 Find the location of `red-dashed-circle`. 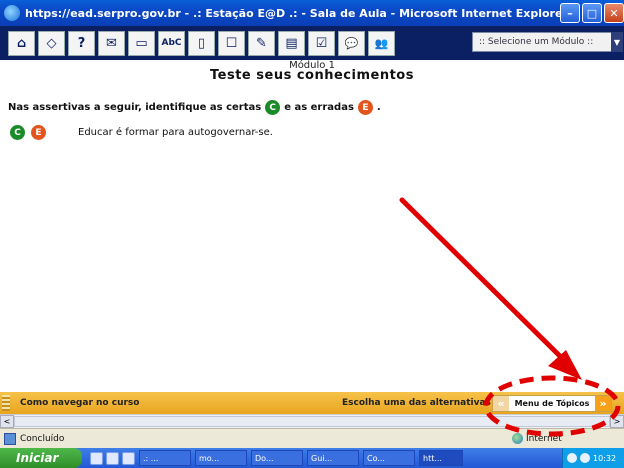

red-dashed-circle is located at coordinates (552, 406).